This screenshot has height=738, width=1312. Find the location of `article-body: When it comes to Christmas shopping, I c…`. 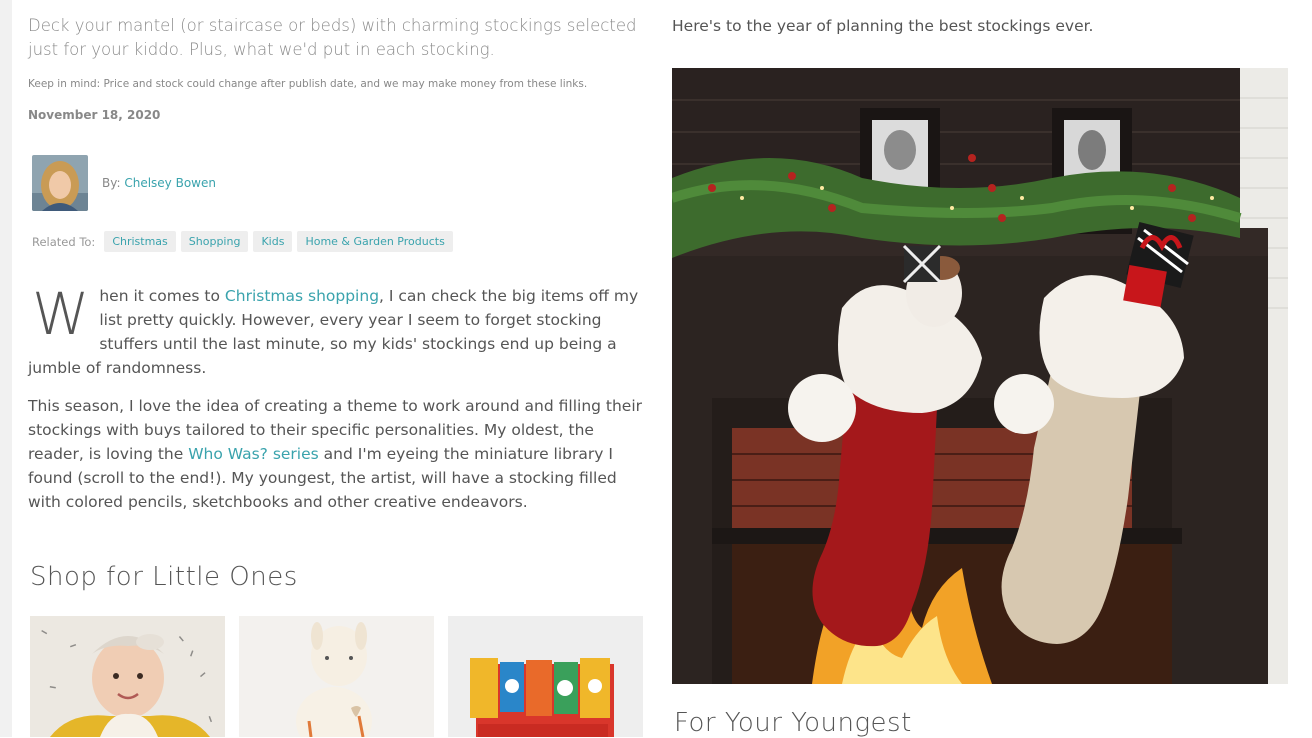

article-body: When it comes to Christmas shopping, I c… is located at coordinates (336, 399).